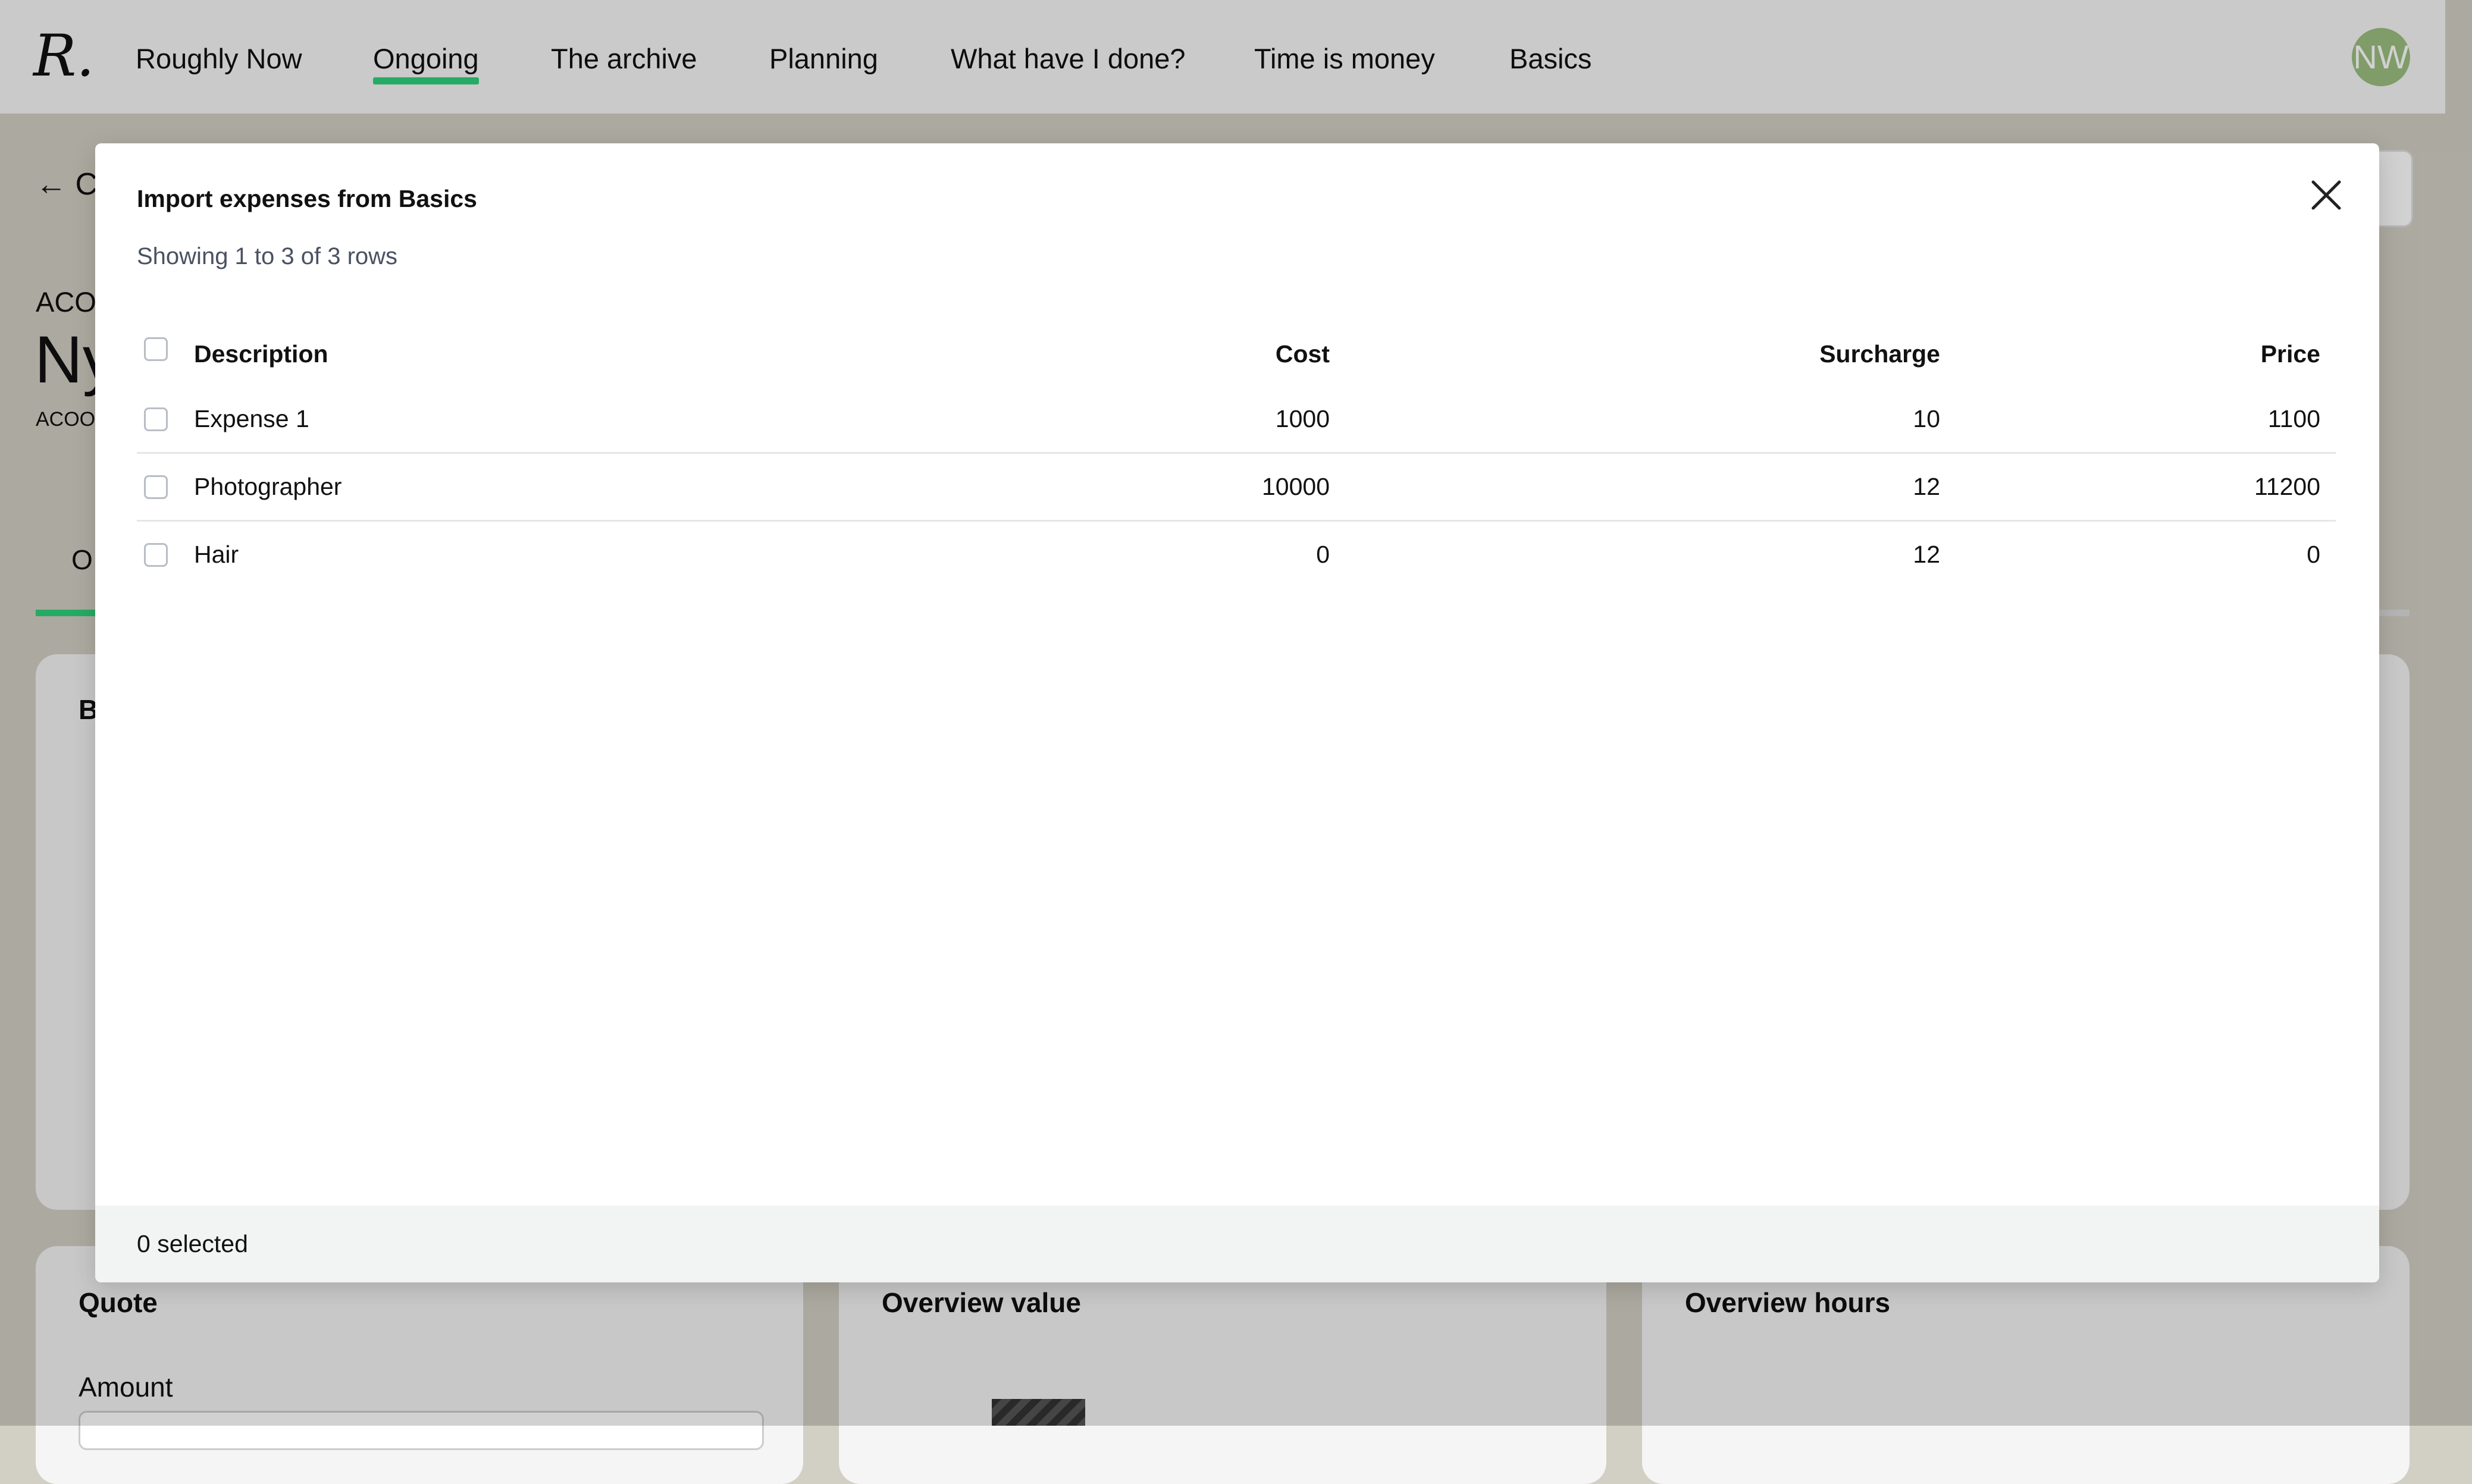 The height and width of the screenshot is (1484, 2472). What do you see at coordinates (217, 554) in the screenshot?
I see `cell-description: Hair` at bounding box center [217, 554].